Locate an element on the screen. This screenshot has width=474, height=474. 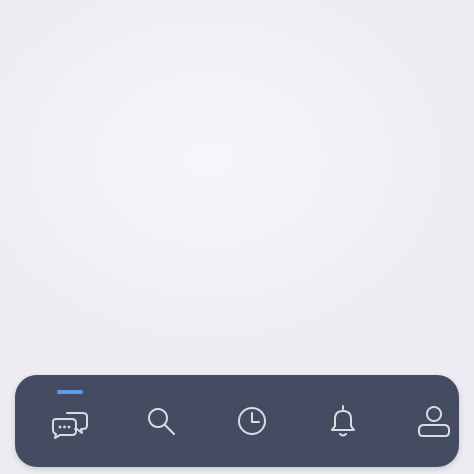
active-tab-indicator is located at coordinates (70, 392).